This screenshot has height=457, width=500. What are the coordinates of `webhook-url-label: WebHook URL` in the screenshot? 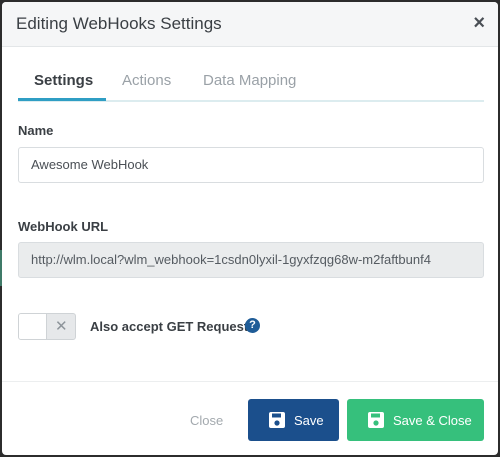 It's located at (63, 226).